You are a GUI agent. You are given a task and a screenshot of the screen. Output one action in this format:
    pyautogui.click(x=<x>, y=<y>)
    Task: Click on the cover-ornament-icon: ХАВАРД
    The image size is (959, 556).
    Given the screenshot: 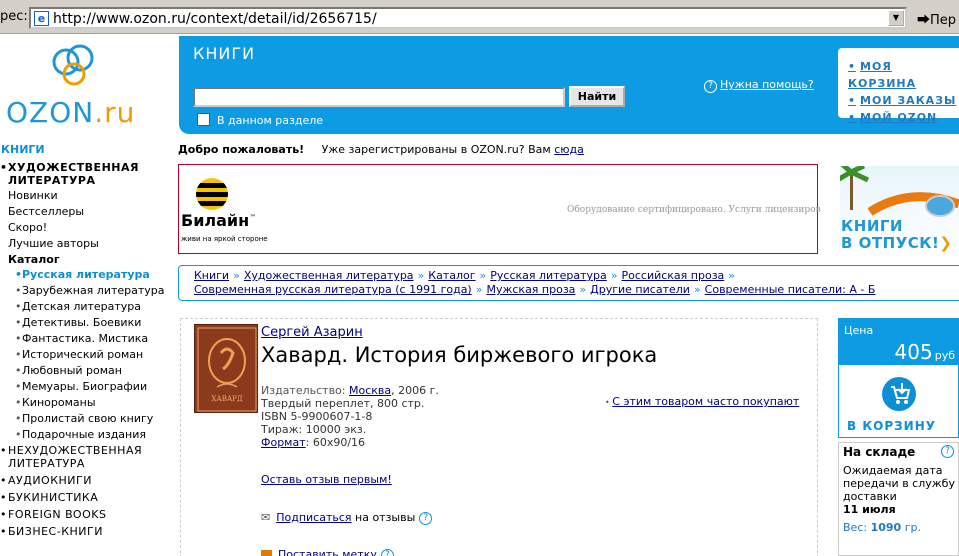 What is the action you would take?
    pyautogui.click(x=227, y=369)
    